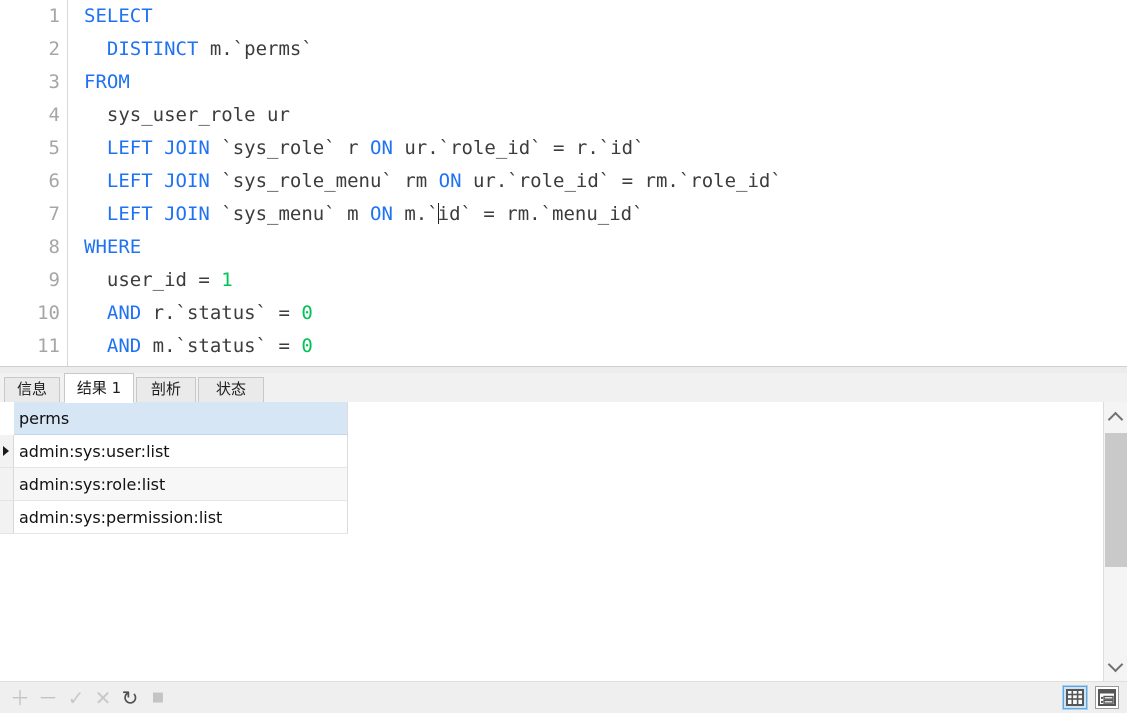  I want to click on code-token: `sys_role` r, so click(289, 148).